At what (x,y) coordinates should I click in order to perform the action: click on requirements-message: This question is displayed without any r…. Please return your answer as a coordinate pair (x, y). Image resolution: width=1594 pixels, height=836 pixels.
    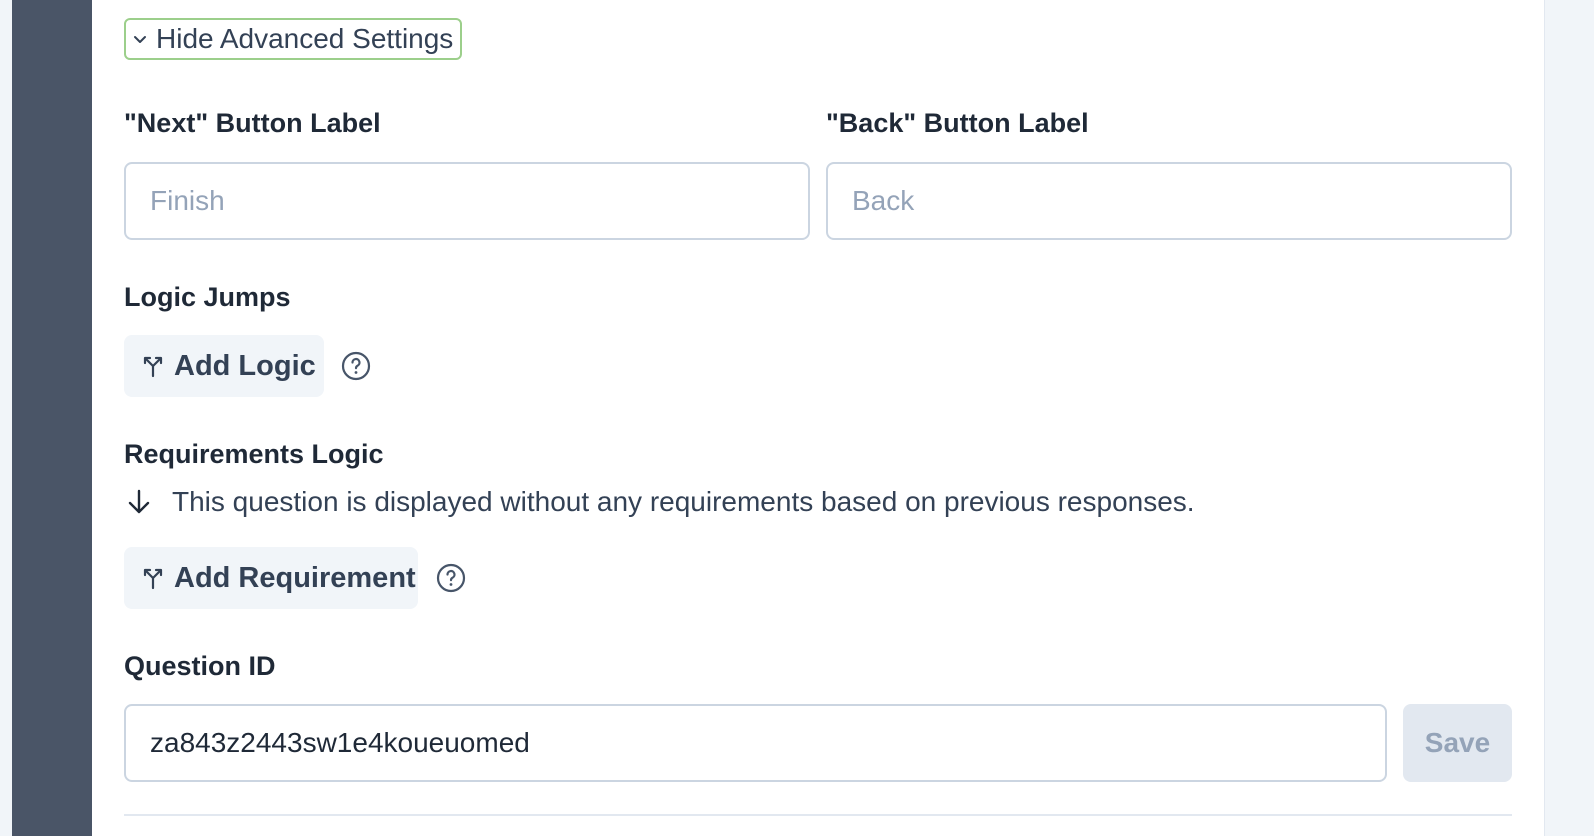
    Looking at the image, I should click on (683, 501).